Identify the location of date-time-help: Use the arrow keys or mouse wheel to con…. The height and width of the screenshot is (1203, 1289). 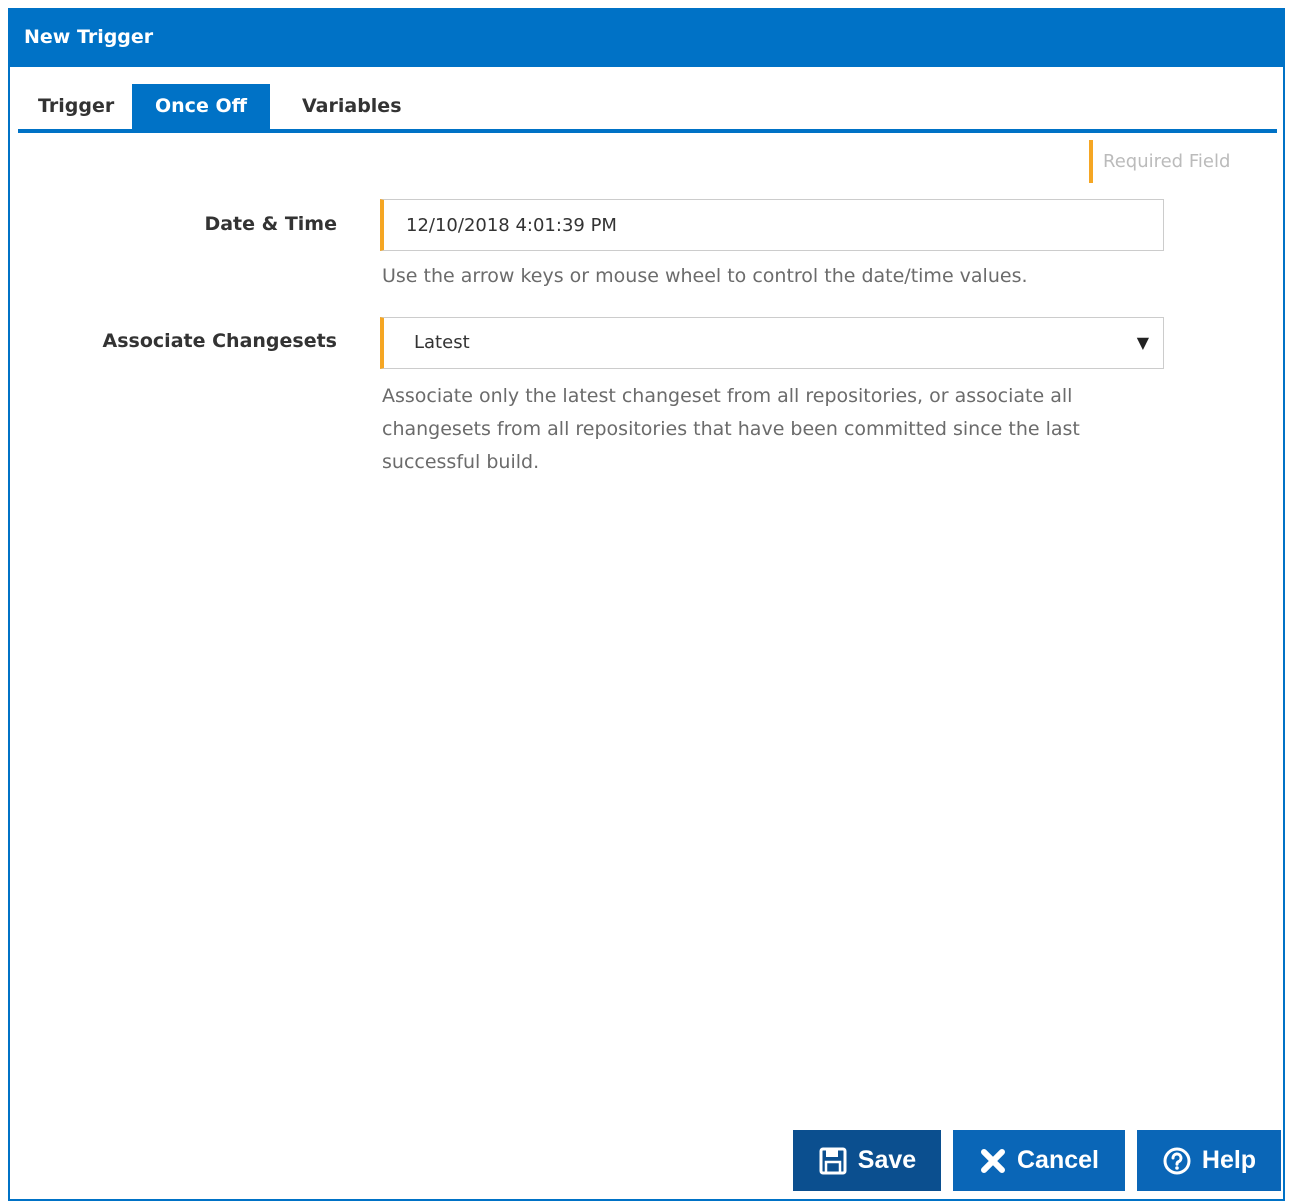
(705, 276).